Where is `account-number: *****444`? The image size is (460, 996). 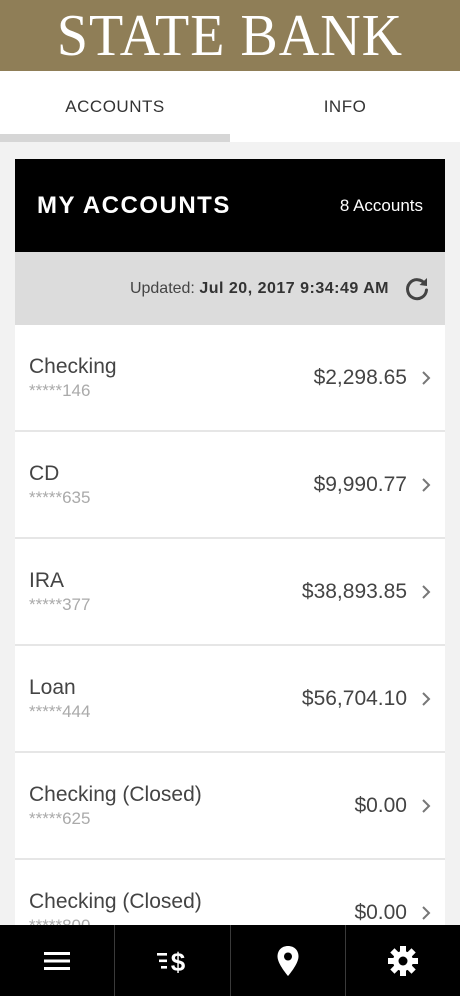
account-number: *****444 is located at coordinates (60, 711).